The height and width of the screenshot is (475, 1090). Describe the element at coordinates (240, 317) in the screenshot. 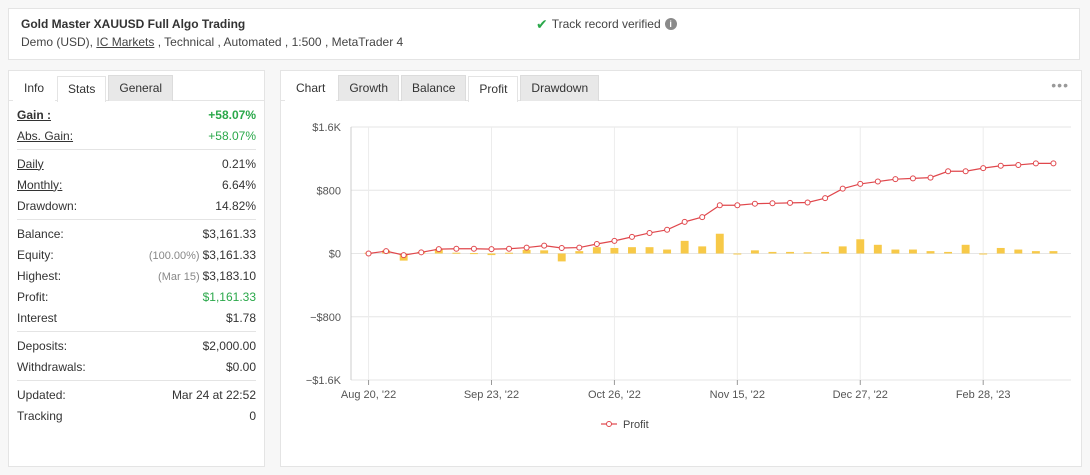

I see `interest-value: $1.78` at that location.